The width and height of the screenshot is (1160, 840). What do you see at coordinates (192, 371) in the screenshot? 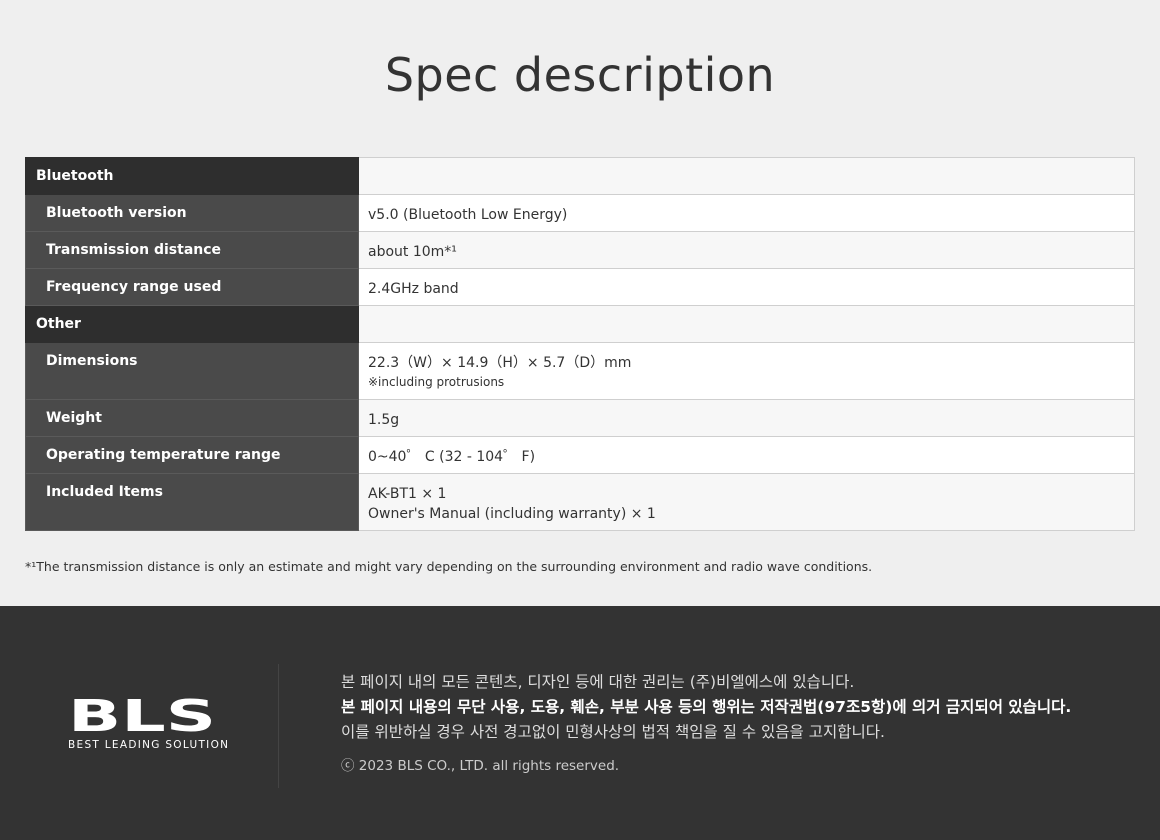
I see `spec-label: Dimensions` at bounding box center [192, 371].